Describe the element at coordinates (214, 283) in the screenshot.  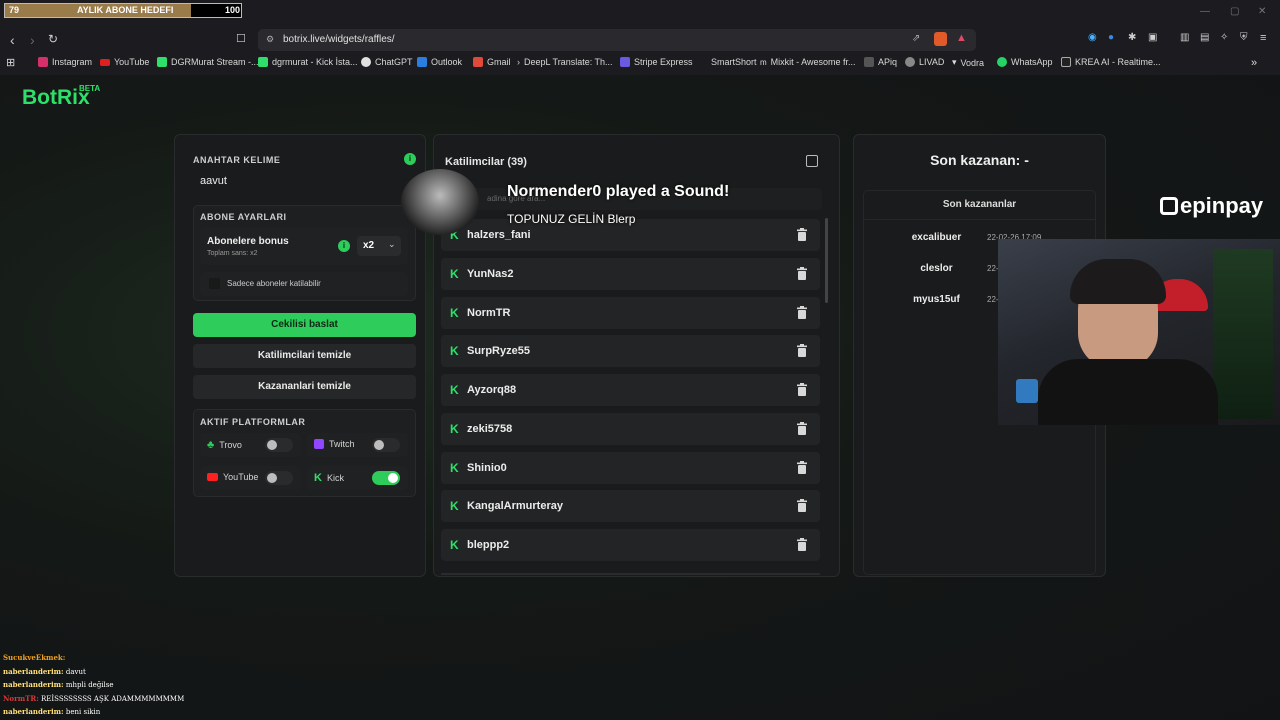
I see `subscribers-only-checkbox` at that location.